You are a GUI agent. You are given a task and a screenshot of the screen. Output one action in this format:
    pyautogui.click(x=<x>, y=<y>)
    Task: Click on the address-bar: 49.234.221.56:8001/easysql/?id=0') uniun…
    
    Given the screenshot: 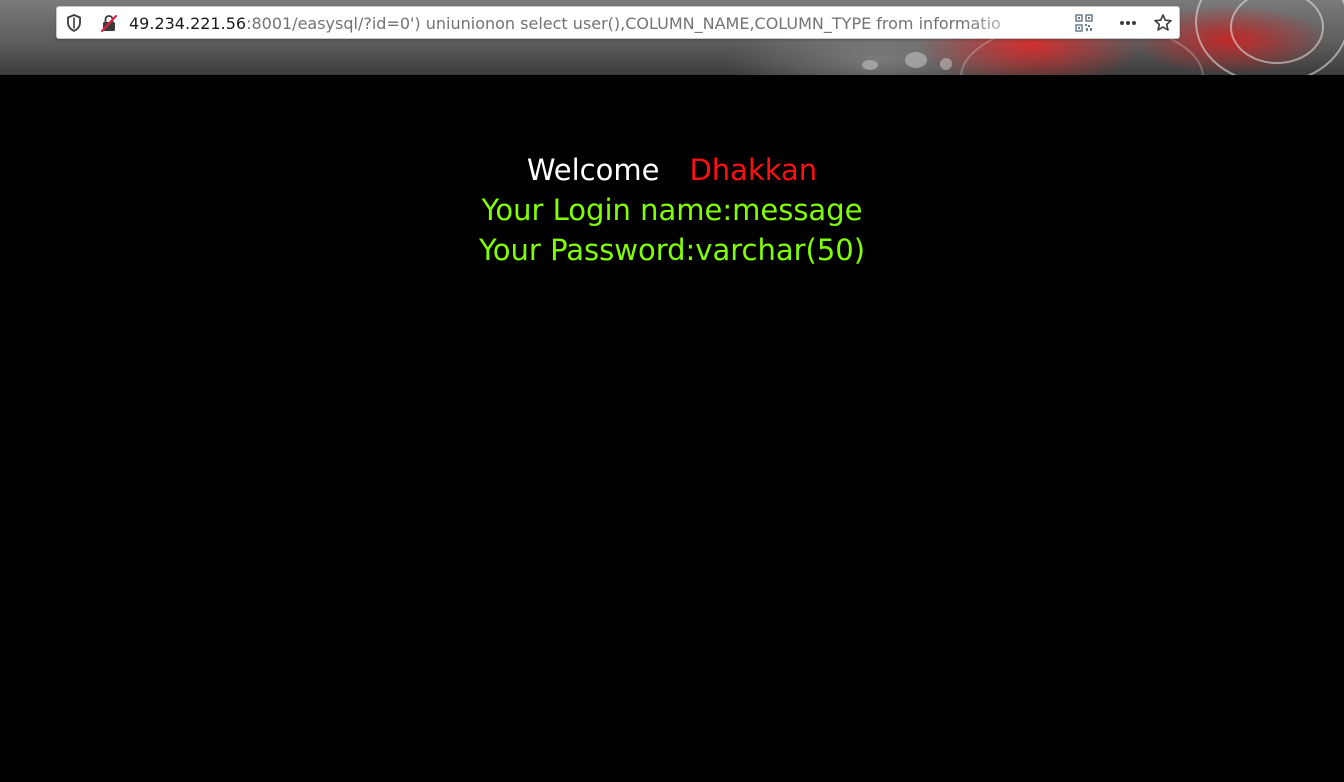 What is the action you would take?
    pyautogui.click(x=618, y=22)
    